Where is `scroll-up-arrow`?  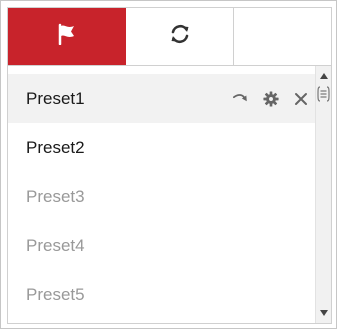 scroll-up-arrow is located at coordinates (323, 76).